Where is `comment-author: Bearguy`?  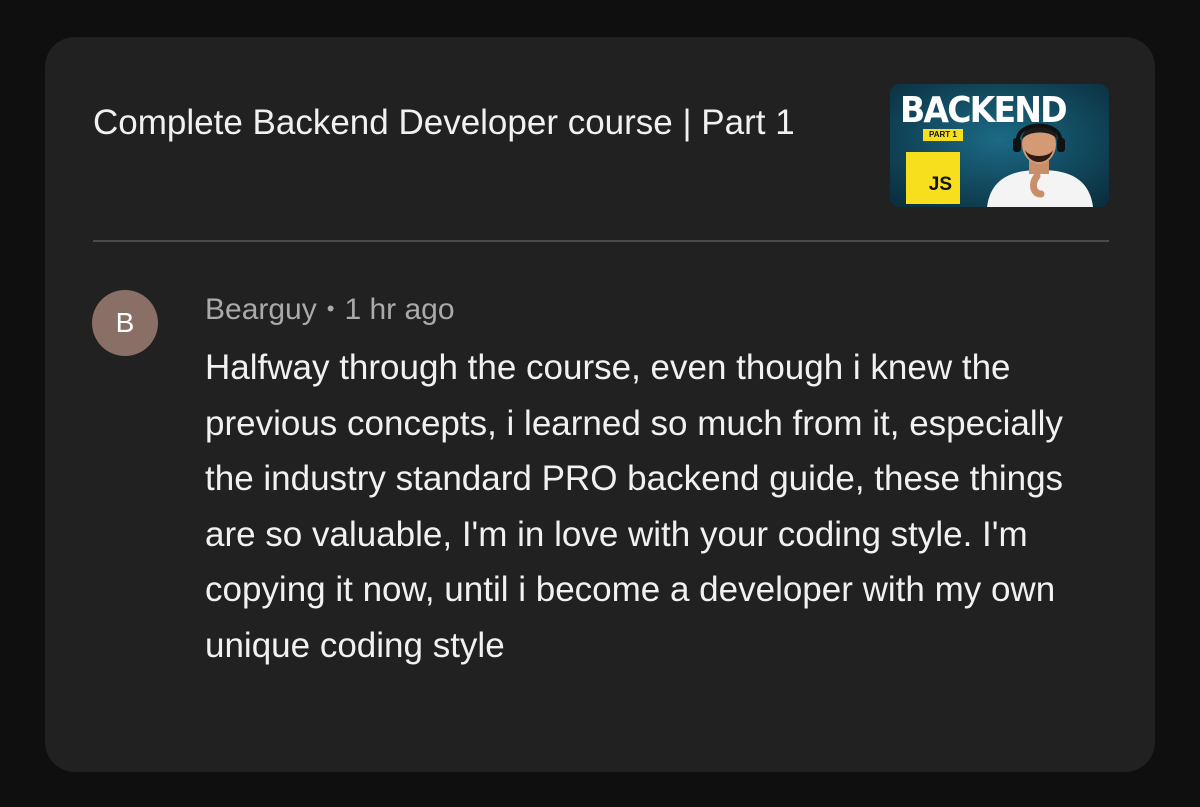 comment-author: Bearguy is located at coordinates (261, 309).